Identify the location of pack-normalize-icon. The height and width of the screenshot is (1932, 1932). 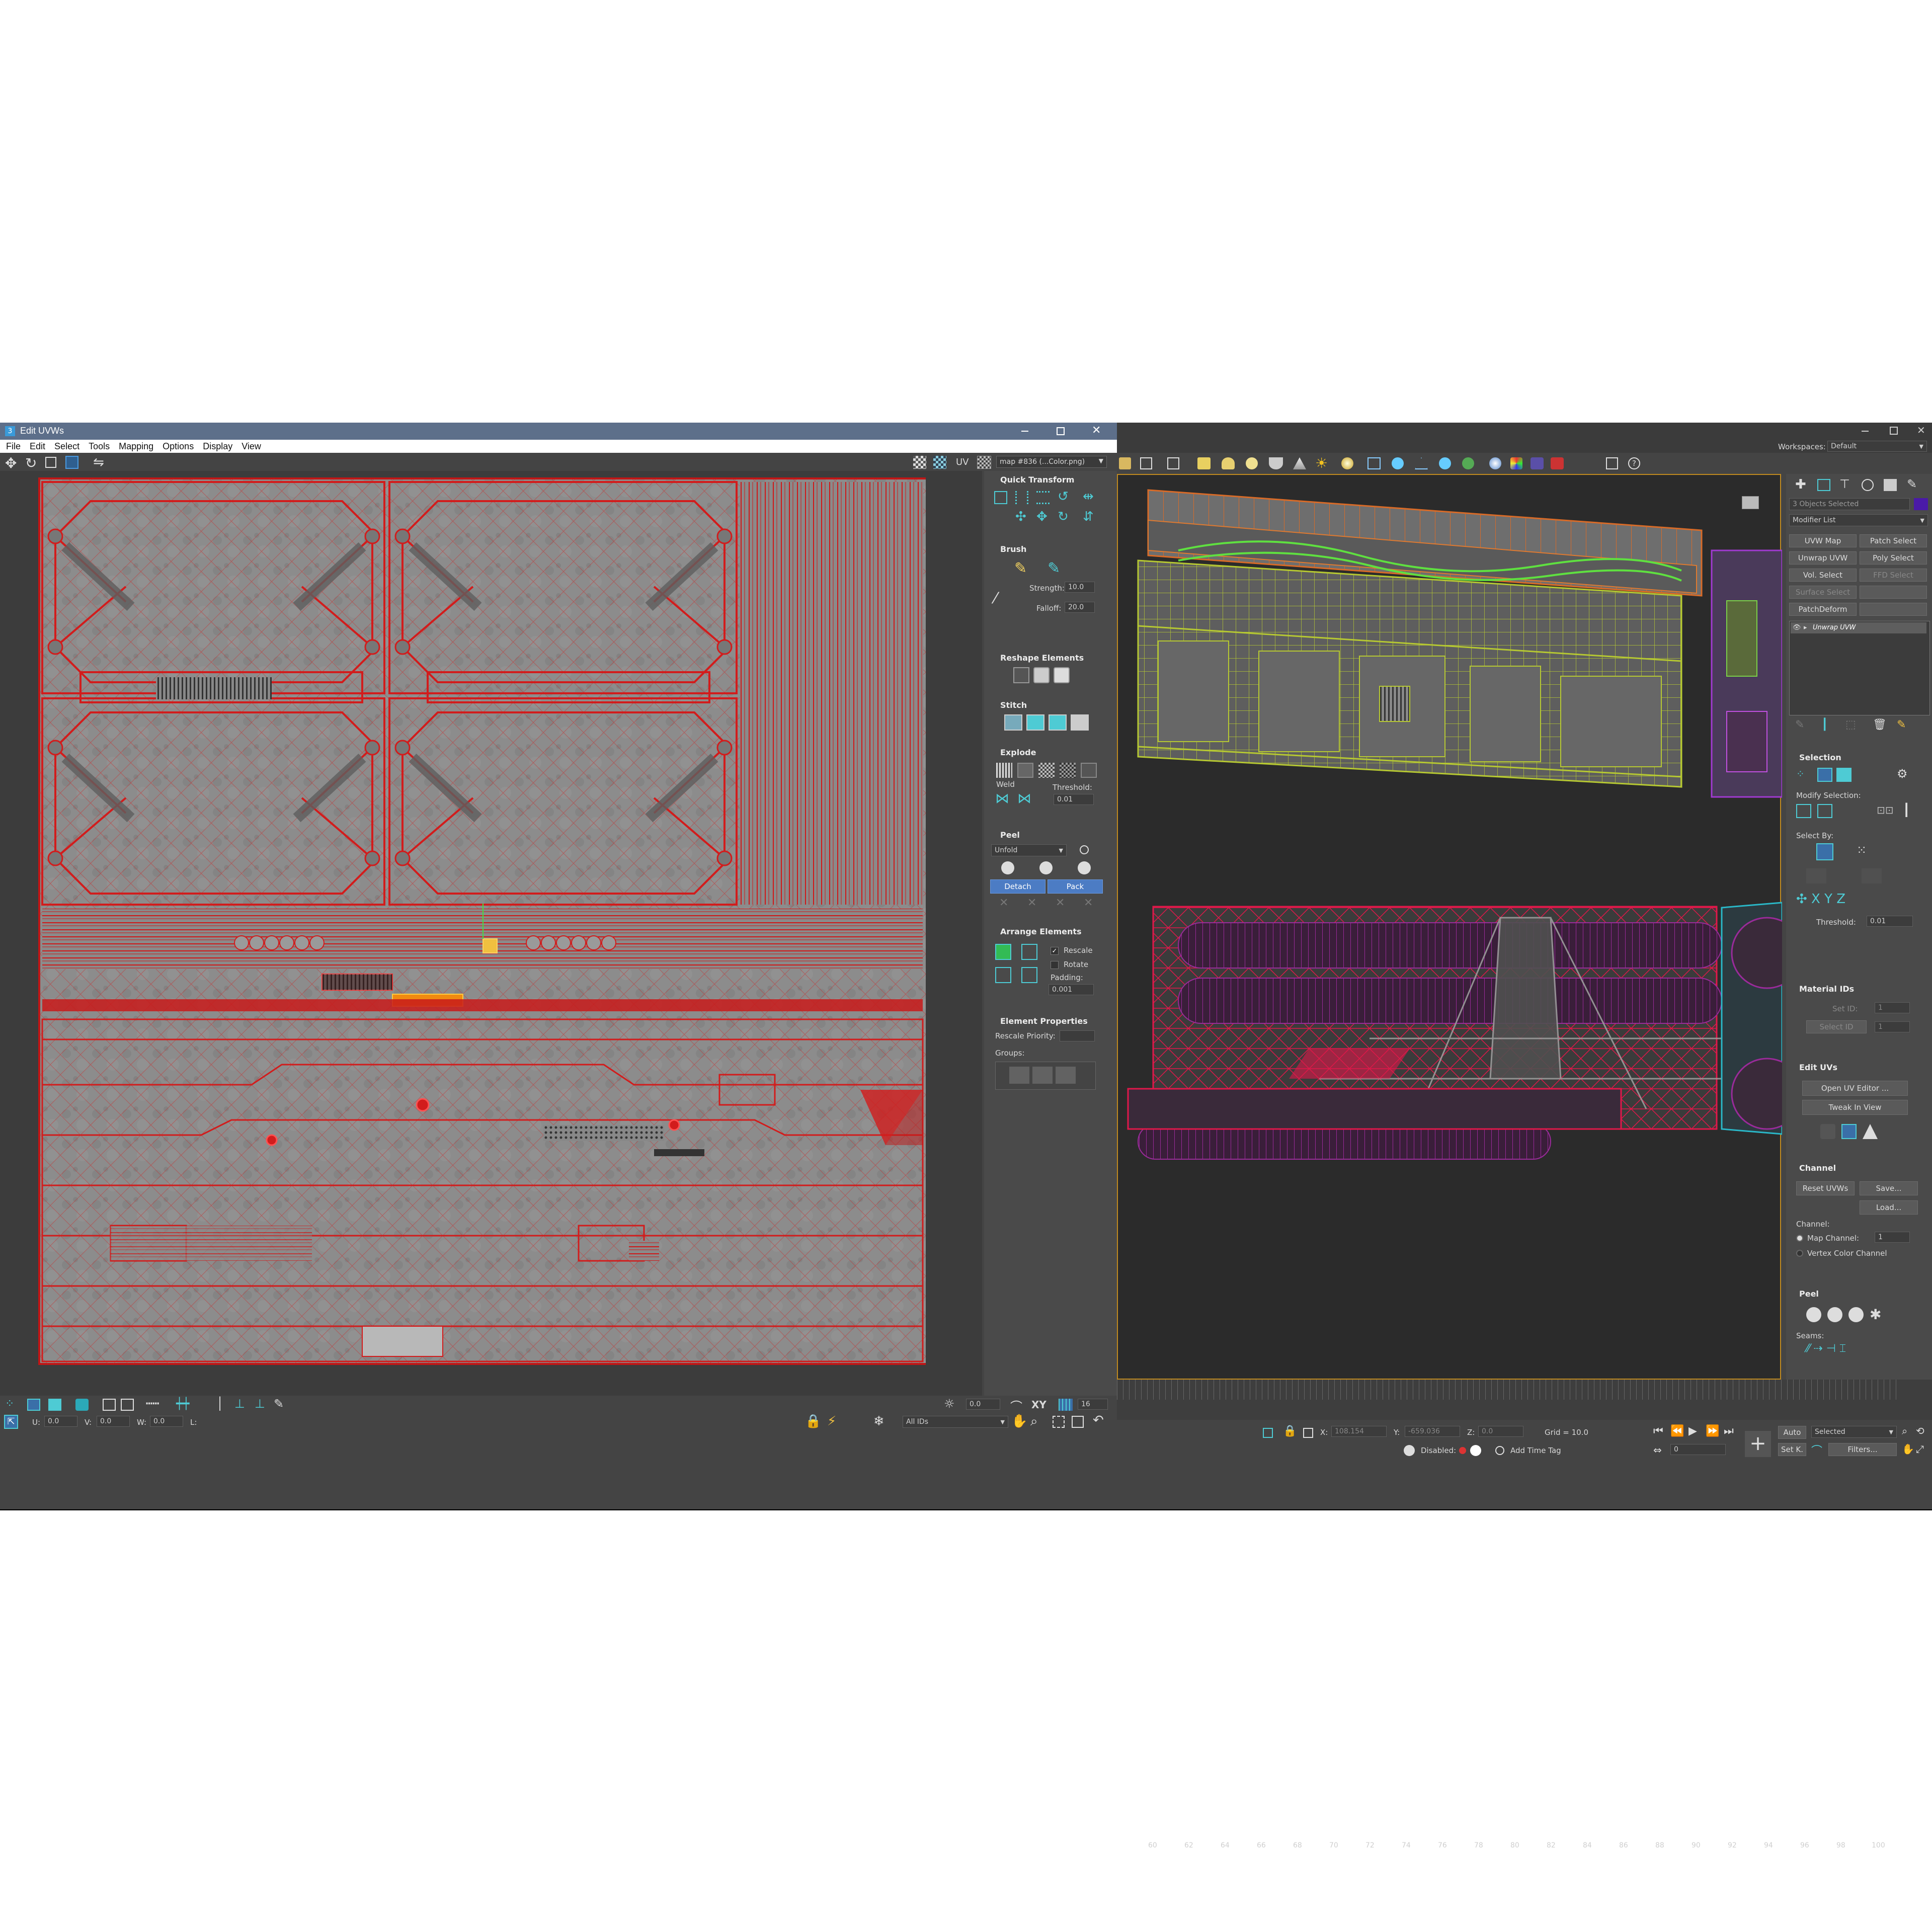
(1003, 952).